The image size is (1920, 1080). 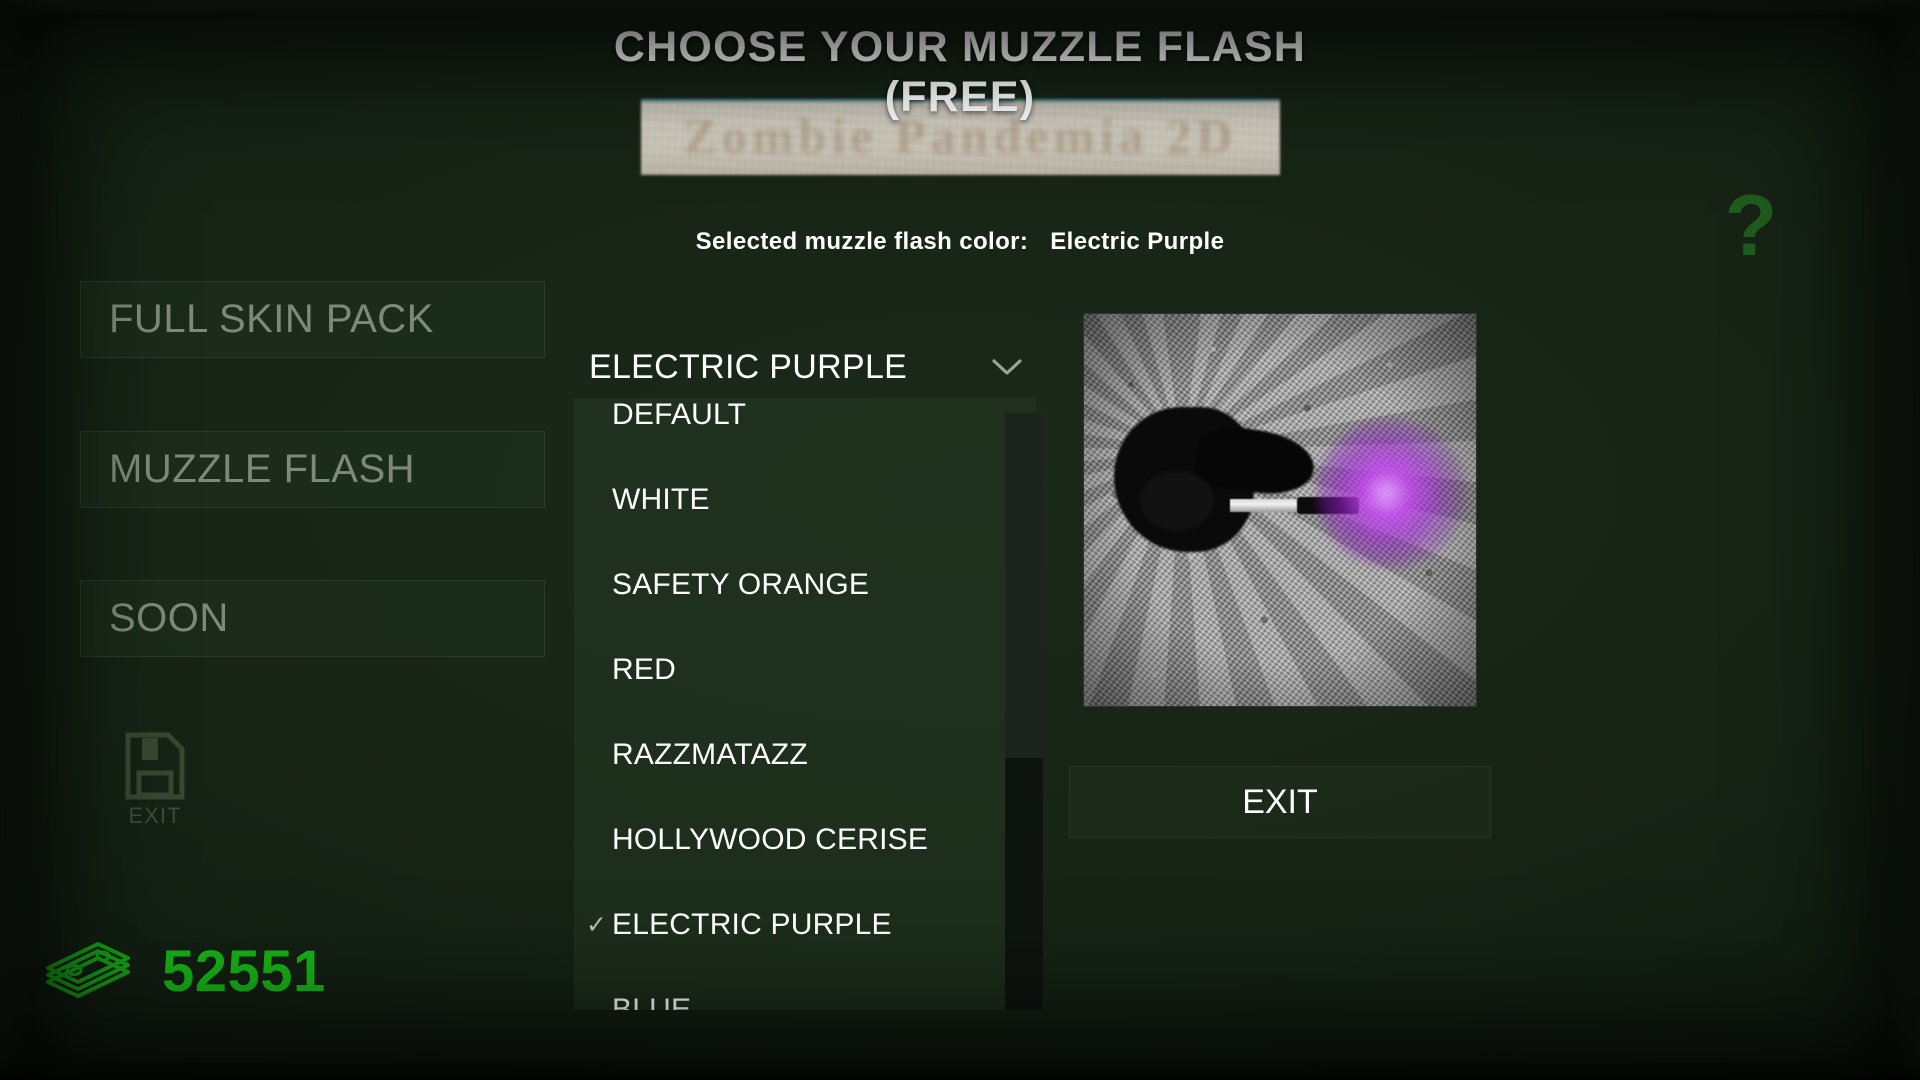 I want to click on dropdown-option: HOLLYWOOD CERISE, so click(x=805, y=839).